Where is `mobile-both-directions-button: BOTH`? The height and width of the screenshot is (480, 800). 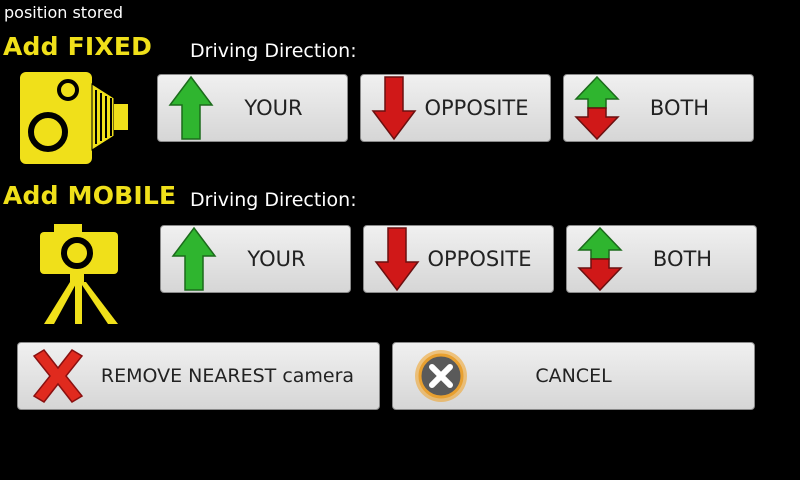
mobile-both-directions-button: BOTH is located at coordinates (661, 259).